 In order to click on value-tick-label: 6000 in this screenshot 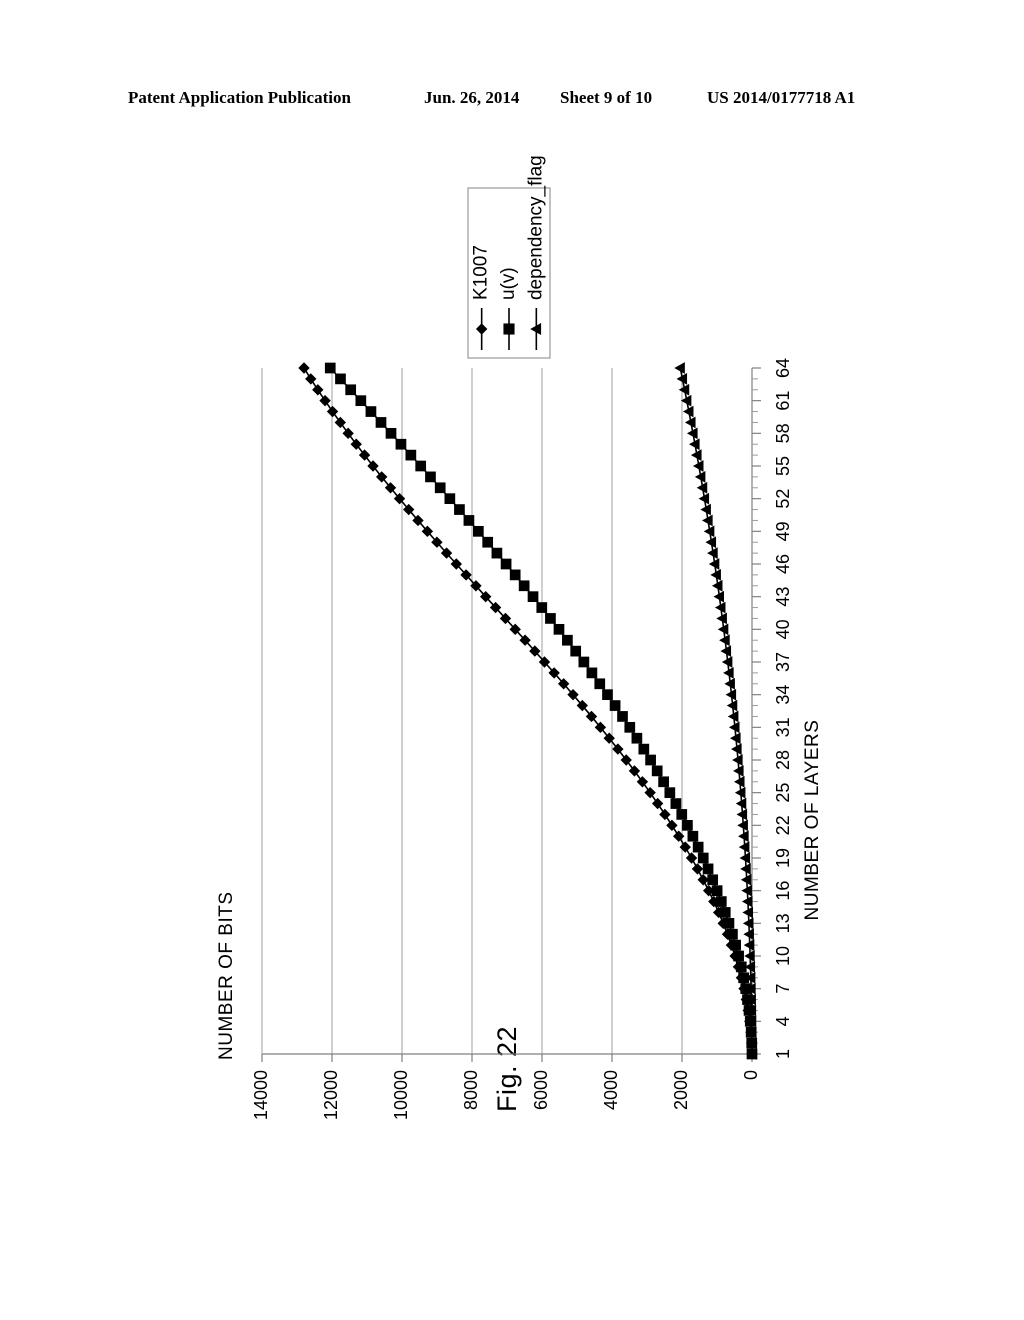, I will do `click(541, 1090)`.